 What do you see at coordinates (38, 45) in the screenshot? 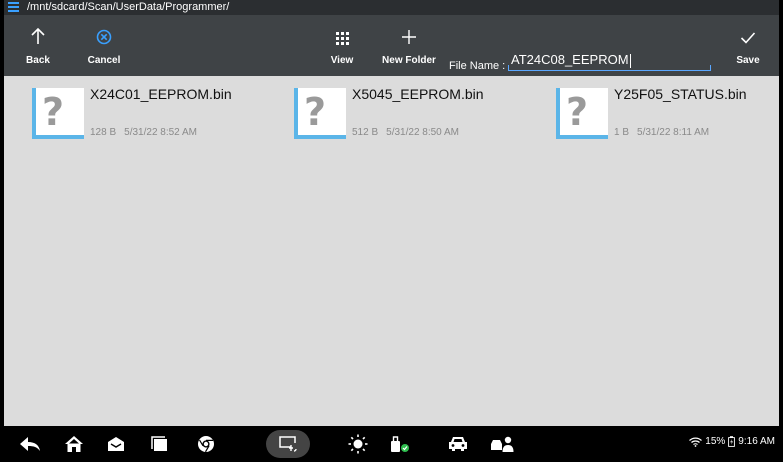
I see `back-button: Back` at bounding box center [38, 45].